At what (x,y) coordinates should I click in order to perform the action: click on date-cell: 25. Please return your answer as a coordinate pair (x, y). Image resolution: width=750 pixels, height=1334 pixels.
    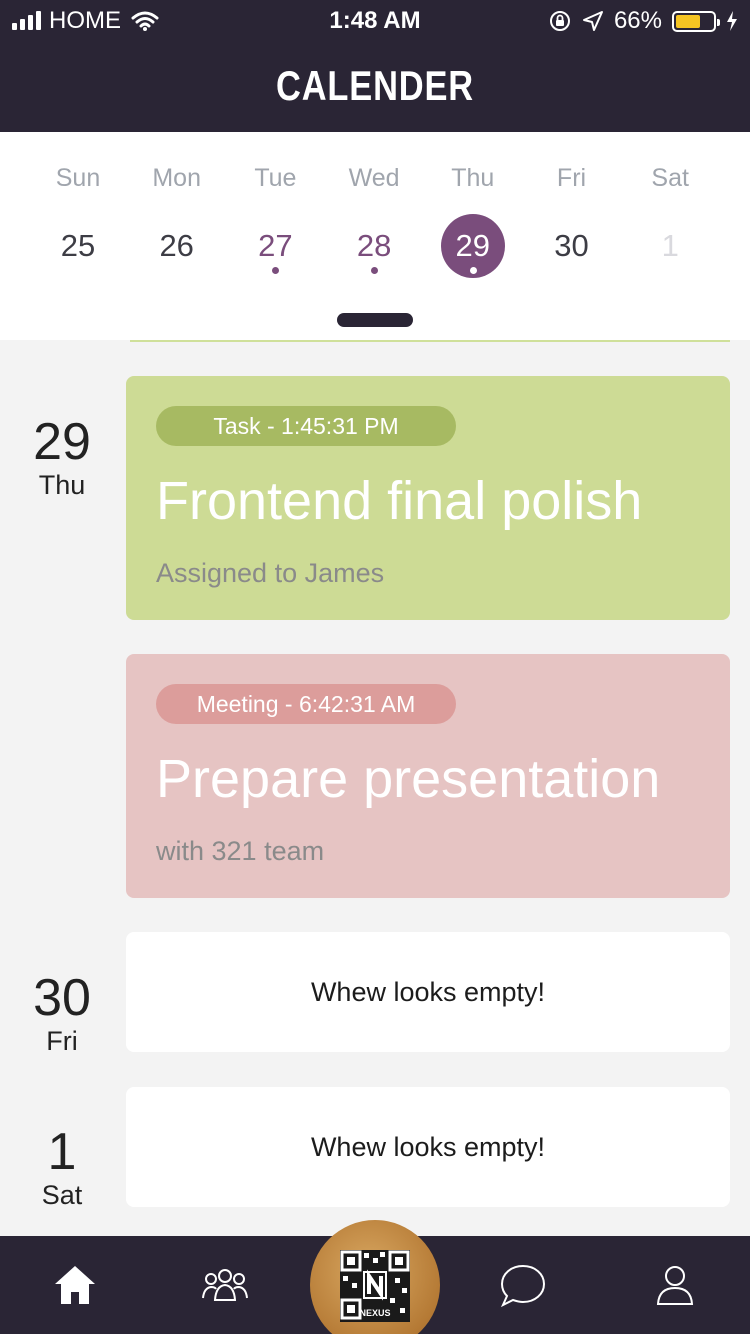
    Looking at the image, I should click on (78, 246).